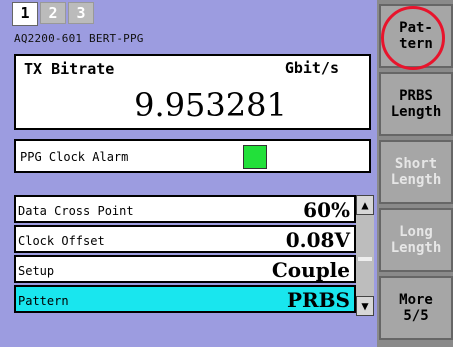 The width and height of the screenshot is (453, 347). I want to click on scroll-thumb, so click(365, 259).